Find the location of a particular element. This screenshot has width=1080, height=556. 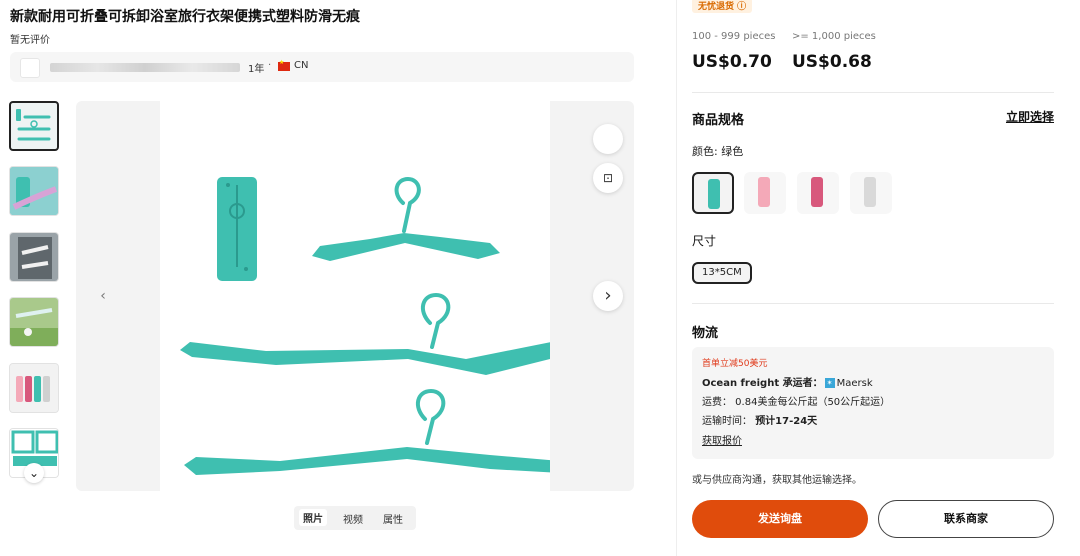

maersk-icon: ✶ is located at coordinates (829, 383).